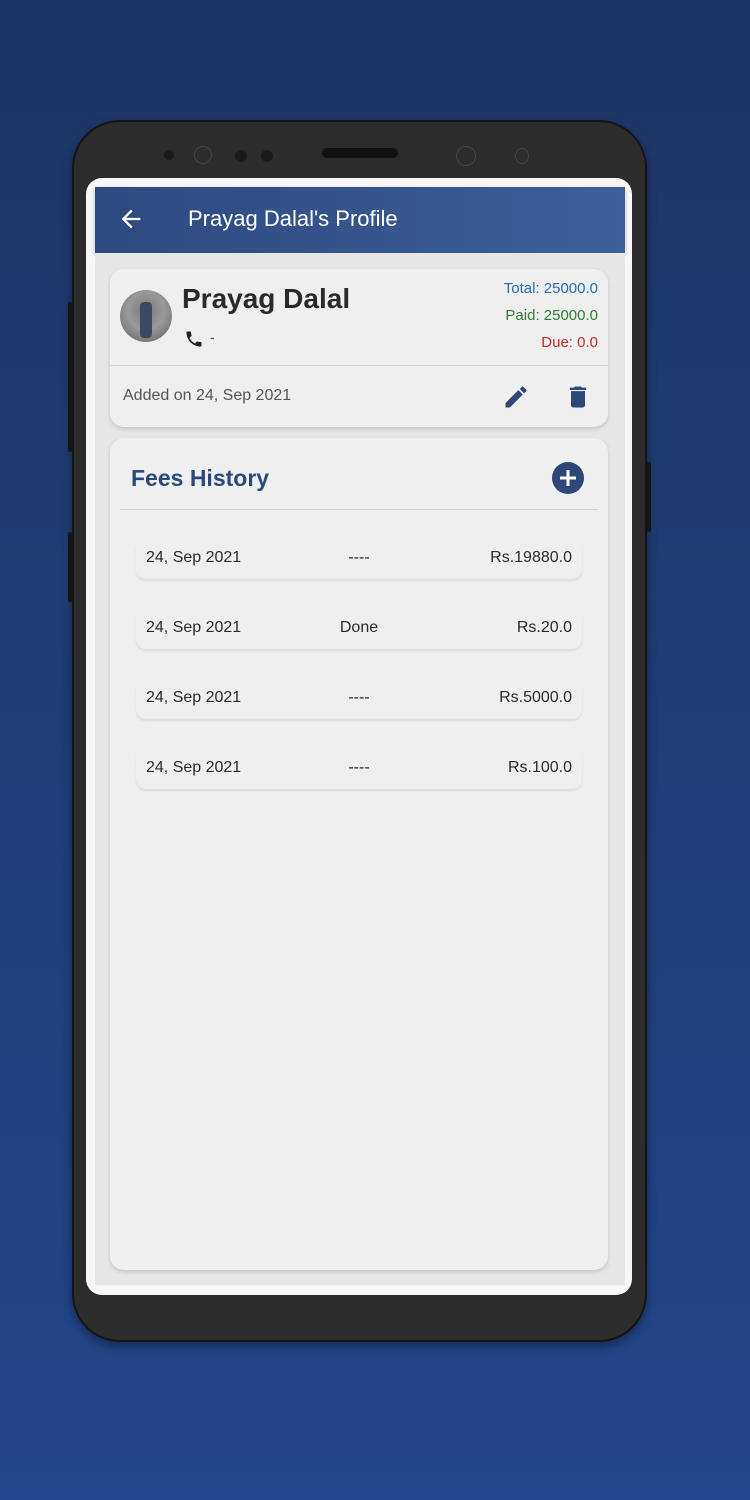  What do you see at coordinates (544, 627) in the screenshot?
I see `fee-amount: Rs.20.0` at bounding box center [544, 627].